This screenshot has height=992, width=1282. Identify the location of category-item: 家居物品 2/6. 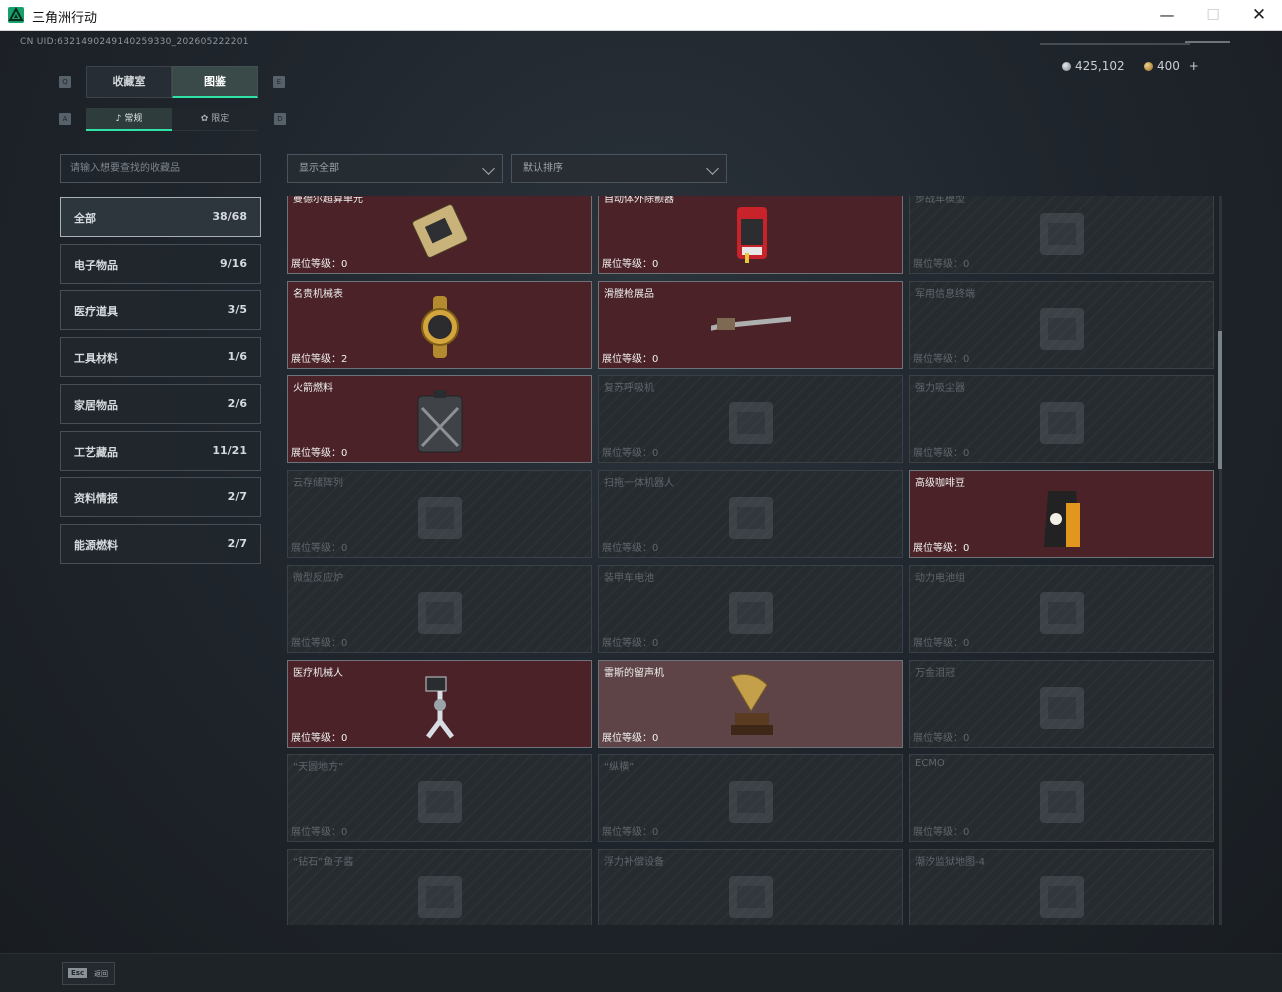
(160, 403).